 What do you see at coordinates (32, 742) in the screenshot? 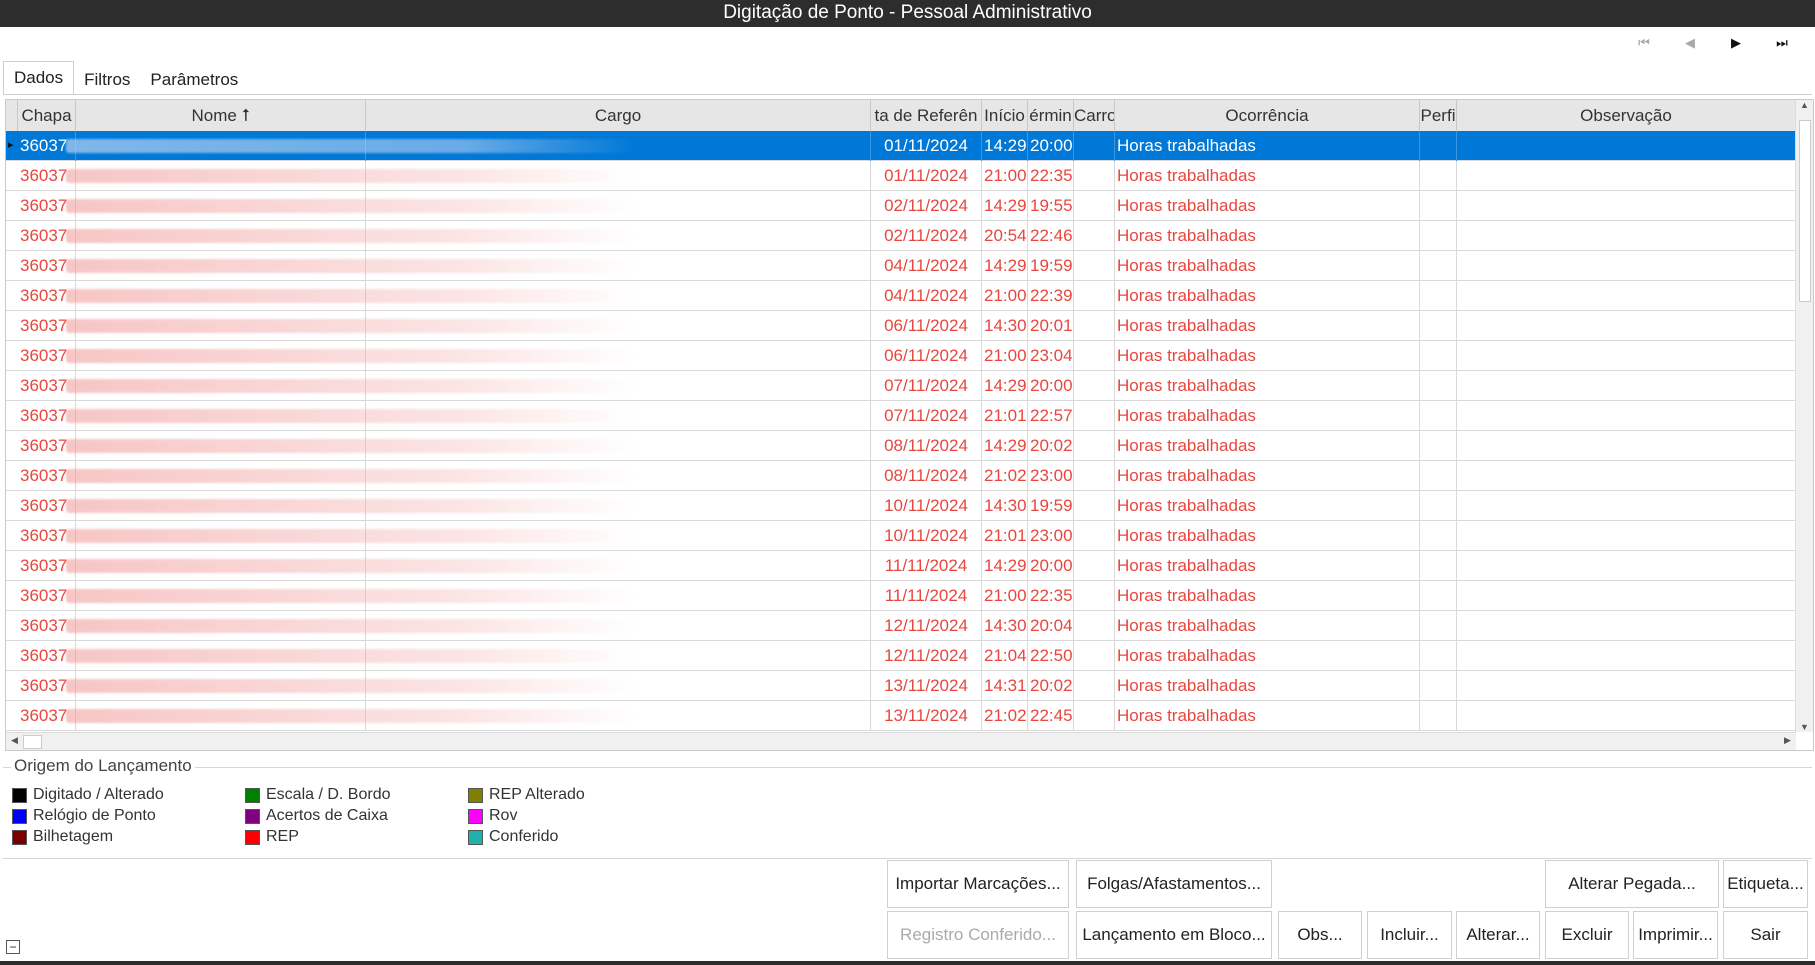
I see `horizontal-scroll-thumb` at bounding box center [32, 742].